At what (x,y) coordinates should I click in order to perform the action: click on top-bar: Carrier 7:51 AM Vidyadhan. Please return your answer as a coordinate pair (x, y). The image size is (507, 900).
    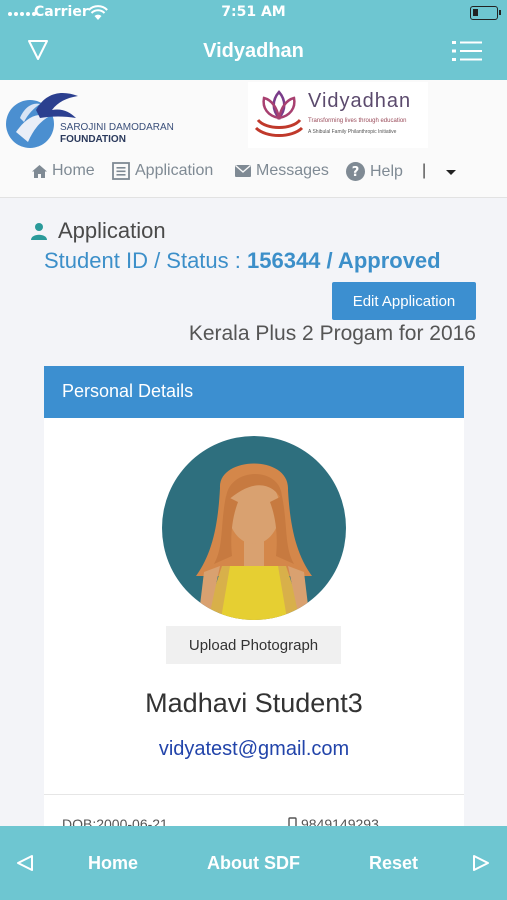
    Looking at the image, I should click on (253, 40).